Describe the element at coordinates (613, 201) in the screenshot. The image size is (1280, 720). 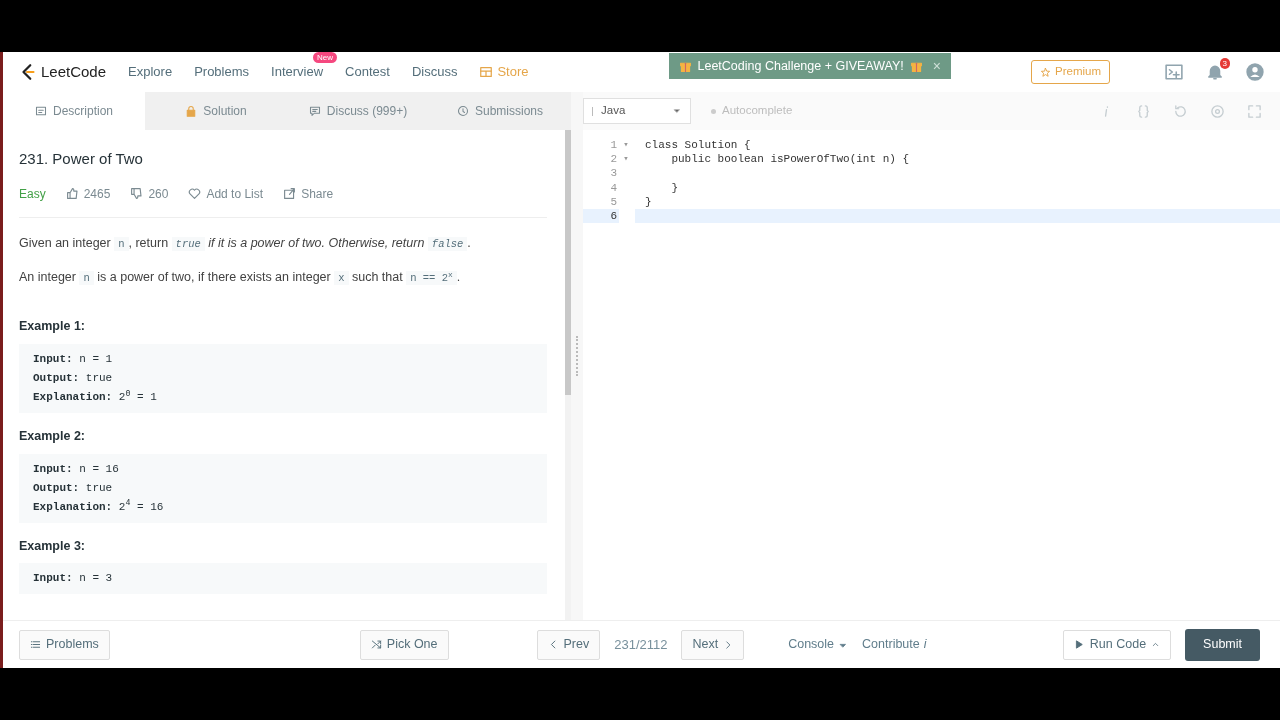
I see `line-number: 5` at that location.